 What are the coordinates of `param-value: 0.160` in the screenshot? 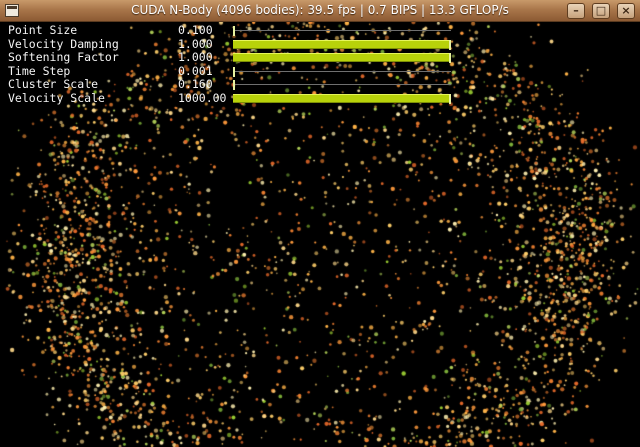 It's located at (195, 84).